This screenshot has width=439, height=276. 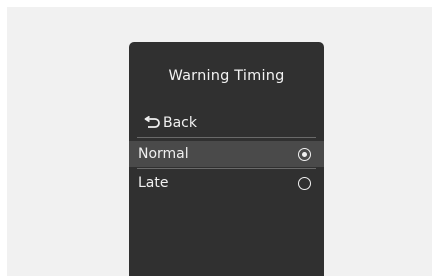 I want to click on panel-title: Warning Timing, so click(x=226, y=76).